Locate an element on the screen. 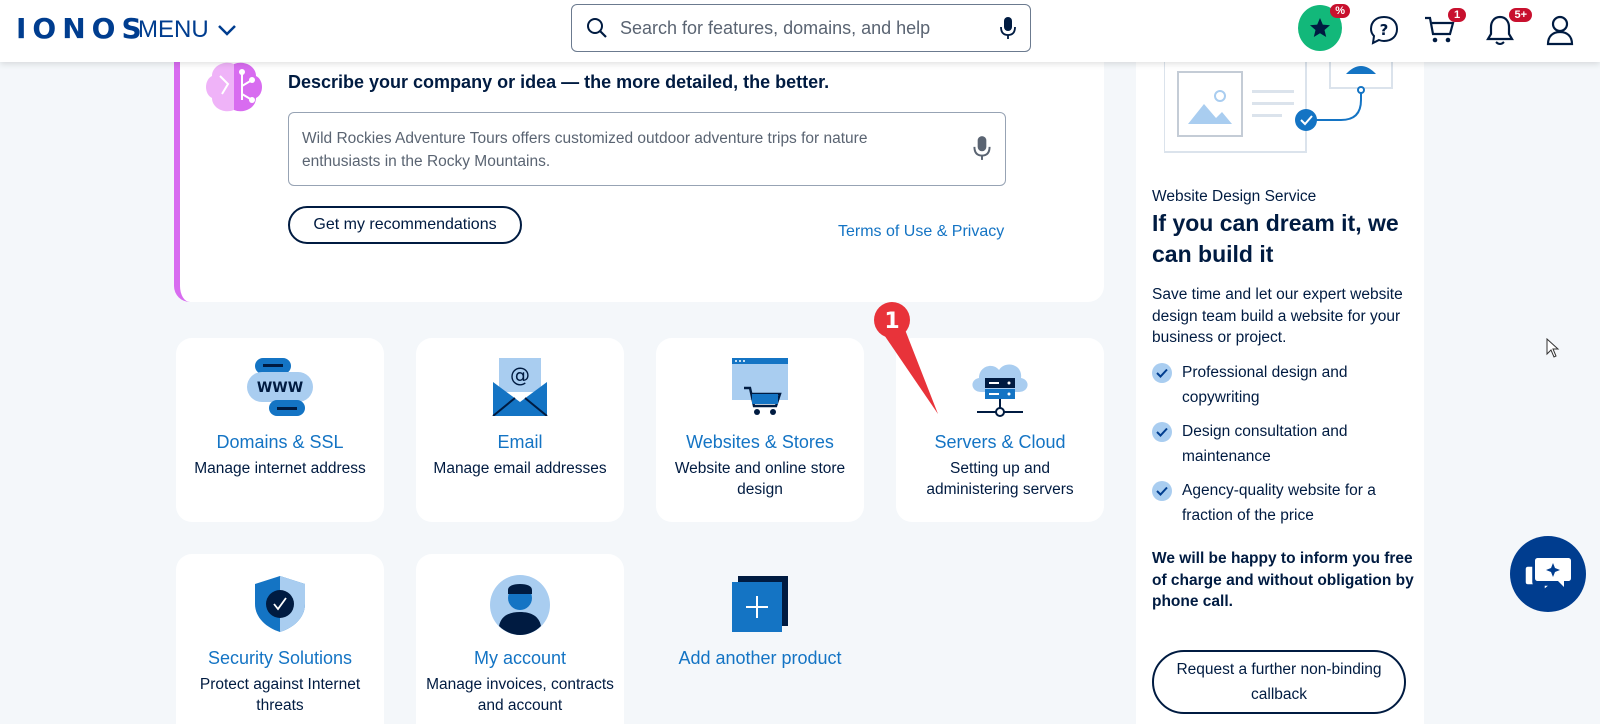  www-icon: WWW is located at coordinates (280, 387).